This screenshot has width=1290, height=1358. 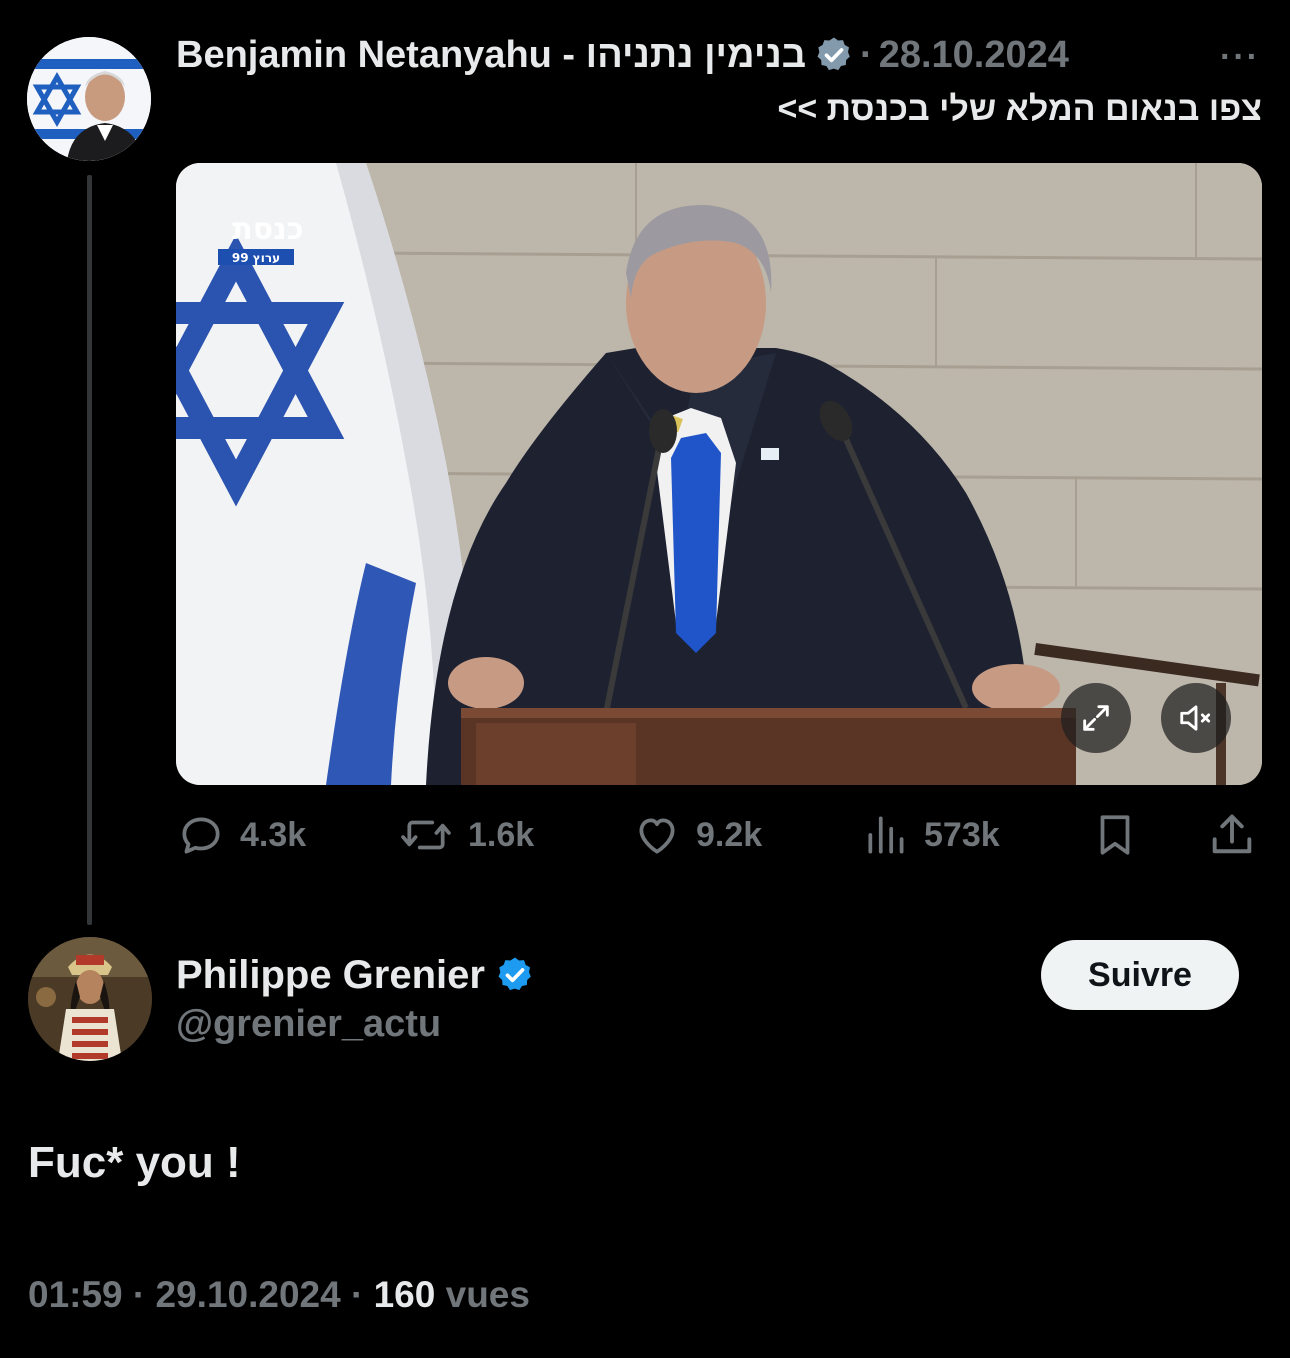 I want to click on muted-speaker-icon, so click(x=1195, y=718).